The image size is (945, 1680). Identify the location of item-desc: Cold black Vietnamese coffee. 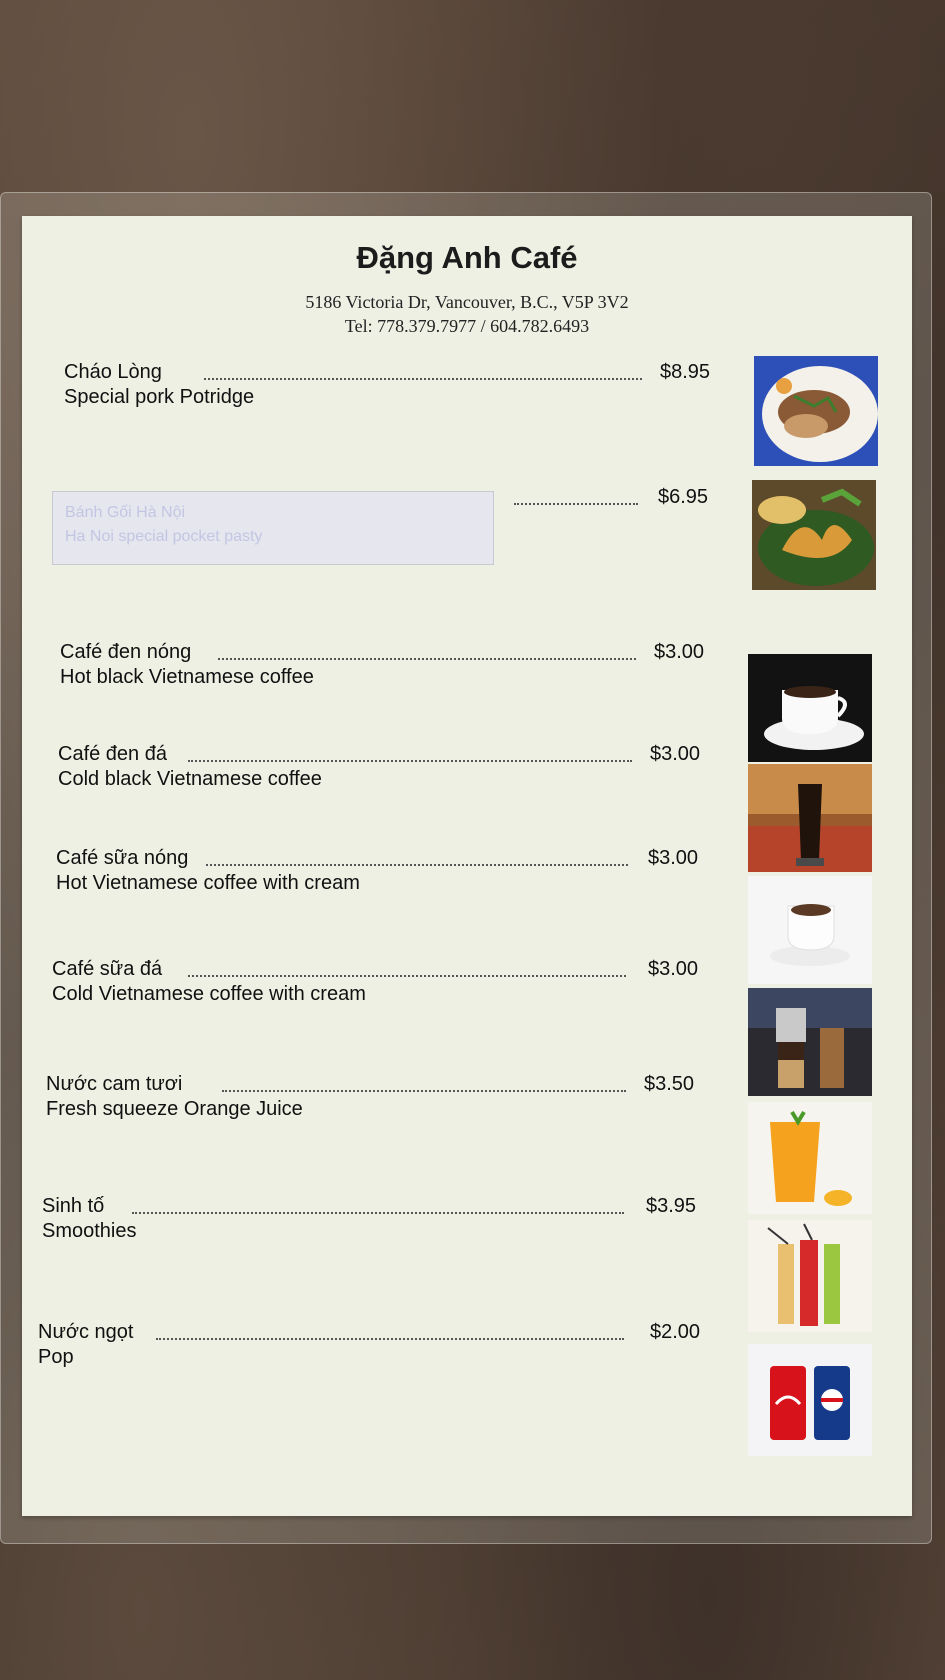
(190, 779).